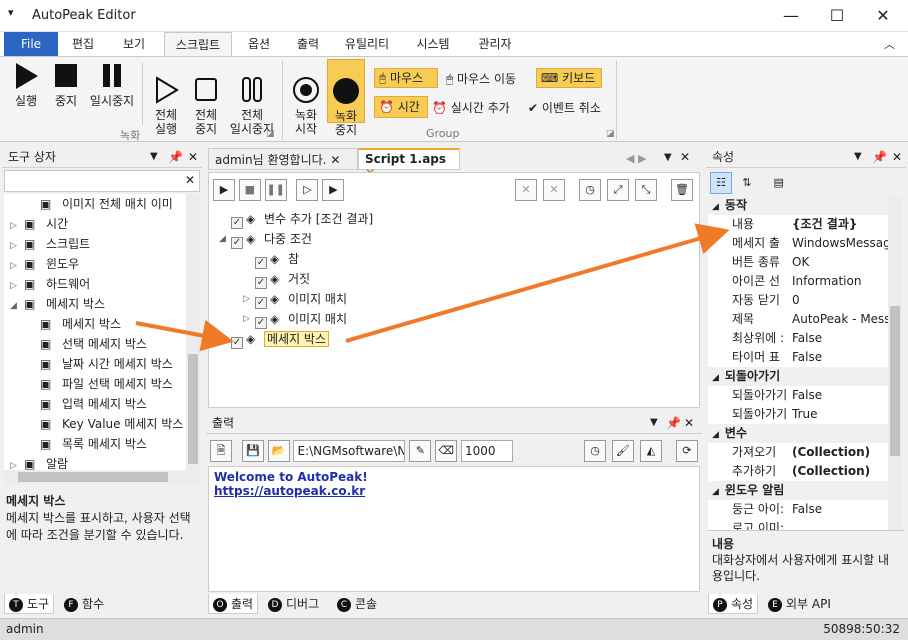 The width and height of the screenshot is (908, 640). What do you see at coordinates (798, 490) in the screenshot?
I see `property-category: ◢ 윈도우 알림` at bounding box center [798, 490].